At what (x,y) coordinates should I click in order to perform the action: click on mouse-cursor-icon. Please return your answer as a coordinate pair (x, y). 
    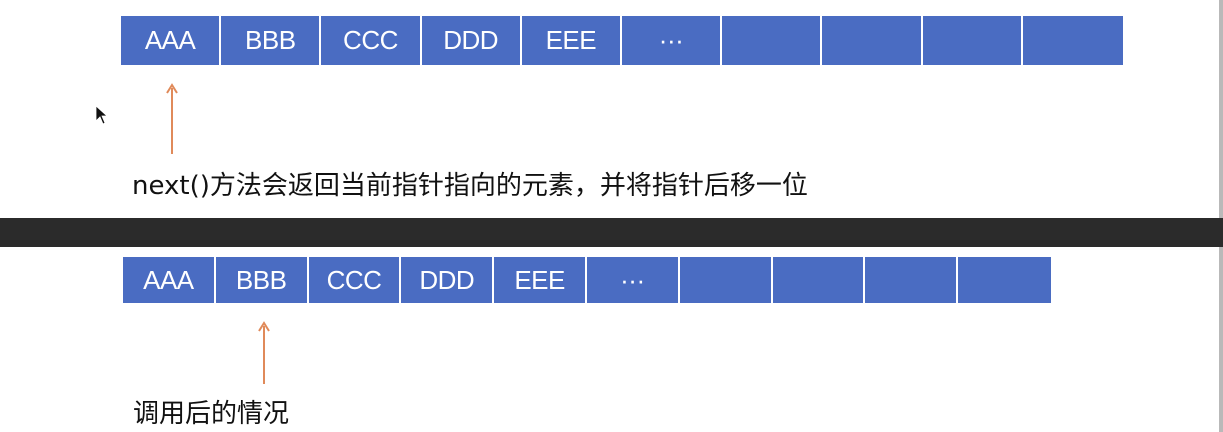
    Looking at the image, I should click on (102, 115).